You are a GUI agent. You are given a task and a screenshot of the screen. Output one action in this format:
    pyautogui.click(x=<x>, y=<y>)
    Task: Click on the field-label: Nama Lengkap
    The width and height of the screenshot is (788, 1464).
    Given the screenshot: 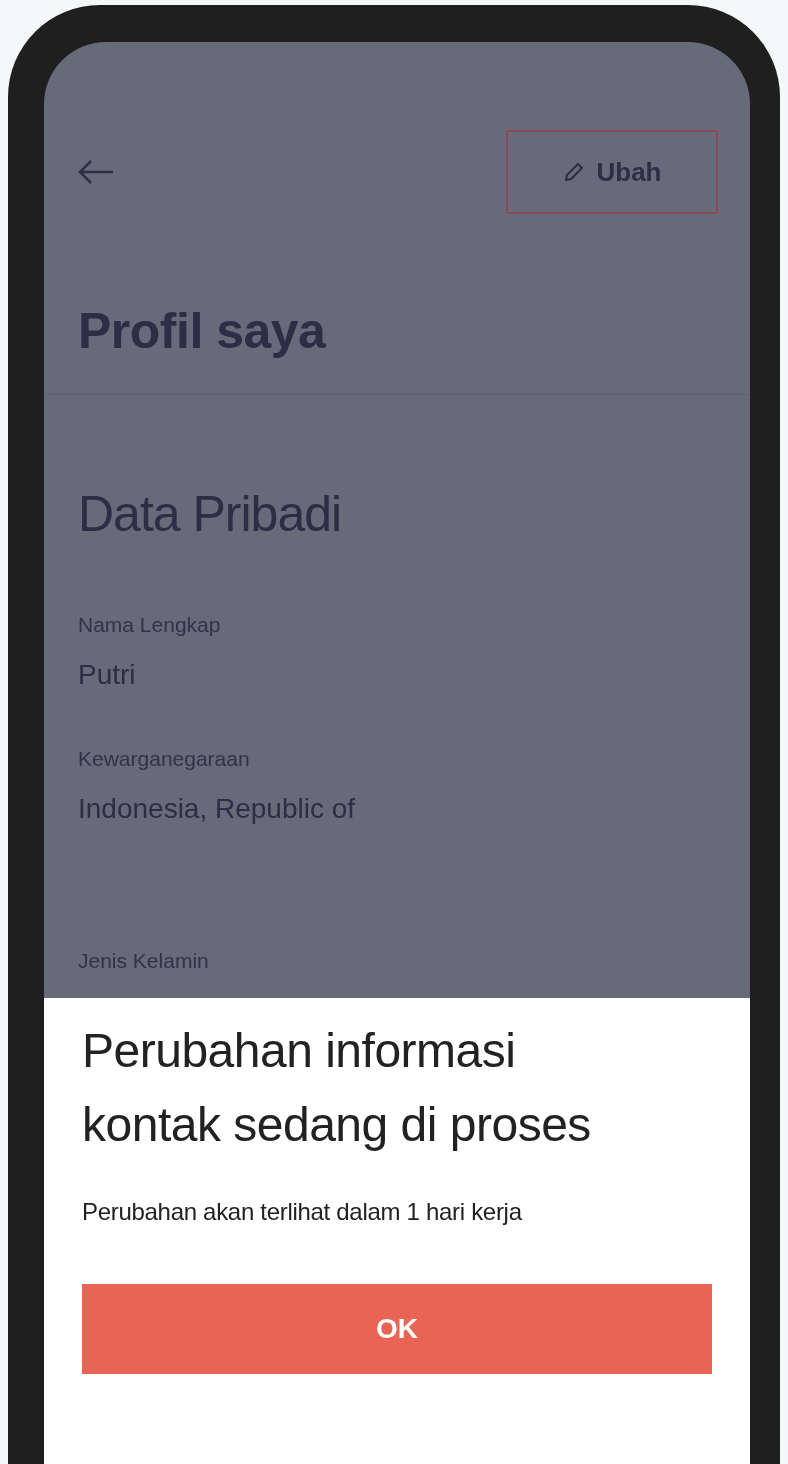 What is the action you would take?
    pyautogui.click(x=150, y=625)
    